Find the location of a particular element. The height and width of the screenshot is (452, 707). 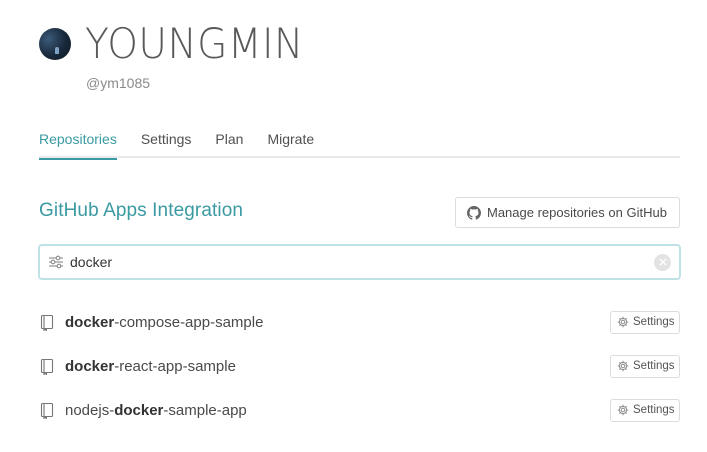

filter-sliders-icon is located at coordinates (56, 262).